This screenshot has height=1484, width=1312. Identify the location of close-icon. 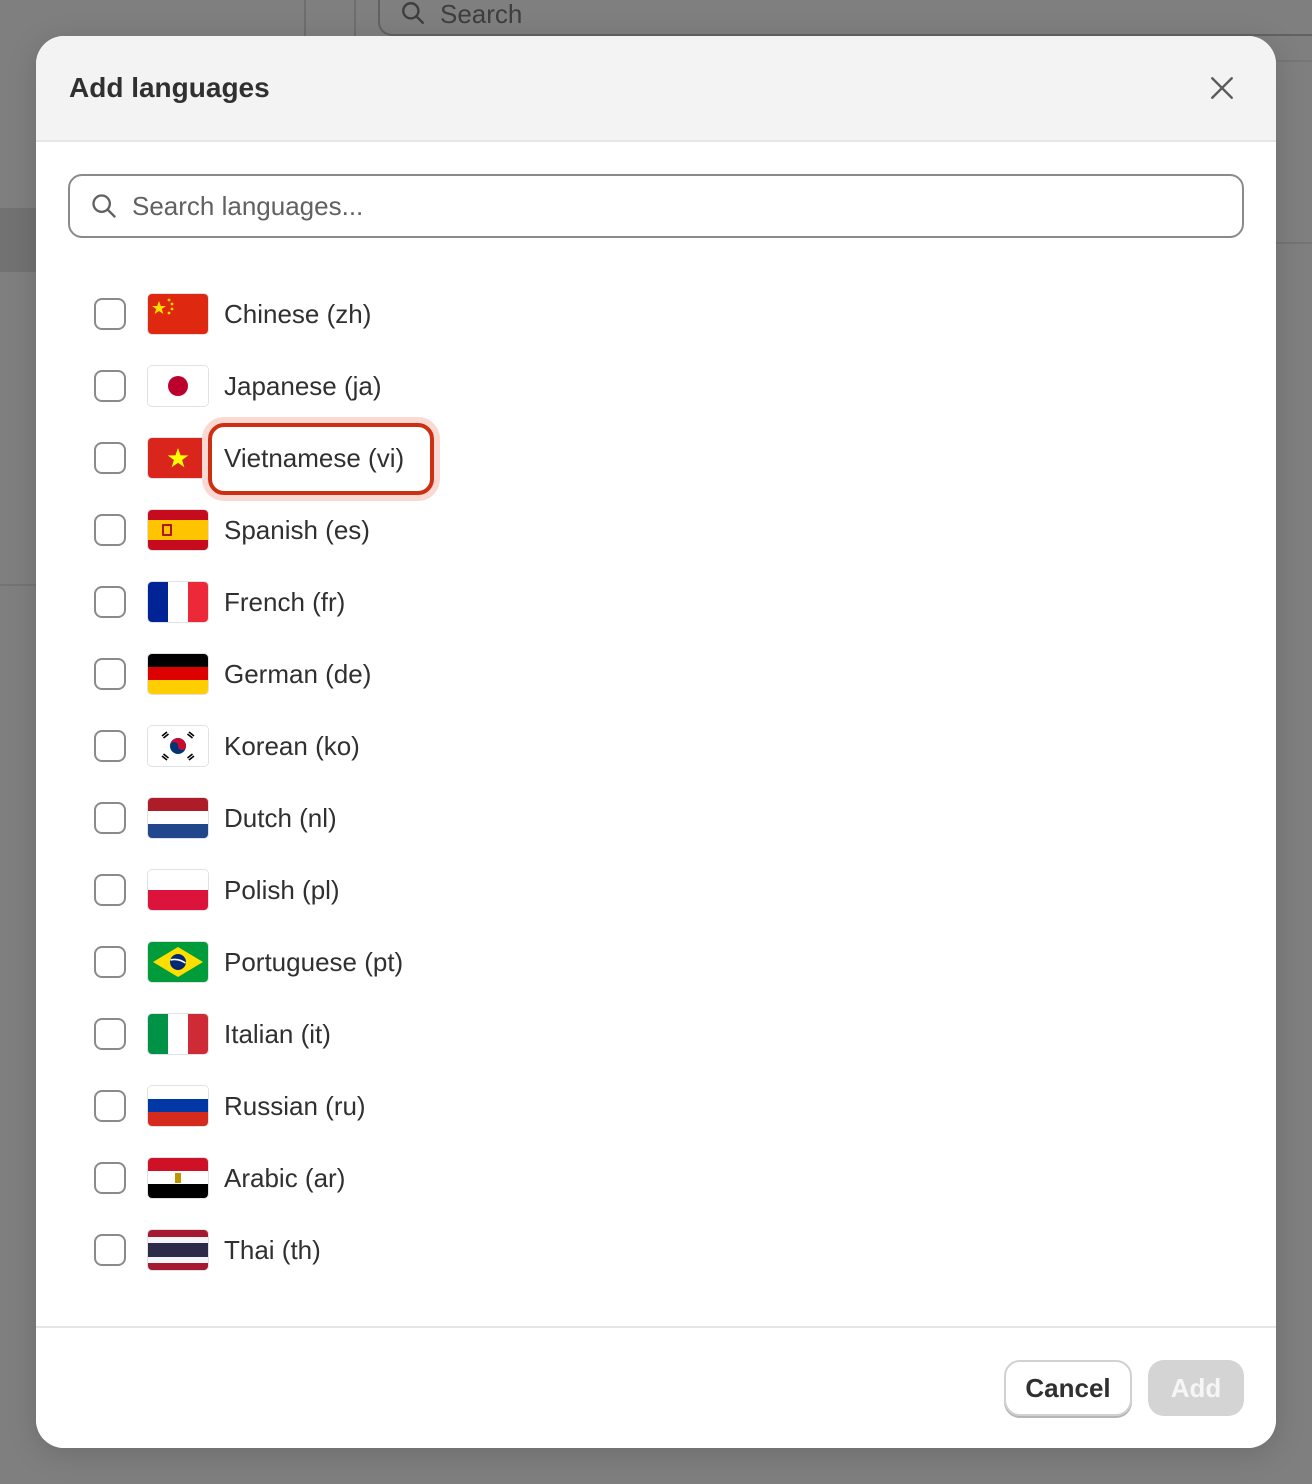
(1222, 88).